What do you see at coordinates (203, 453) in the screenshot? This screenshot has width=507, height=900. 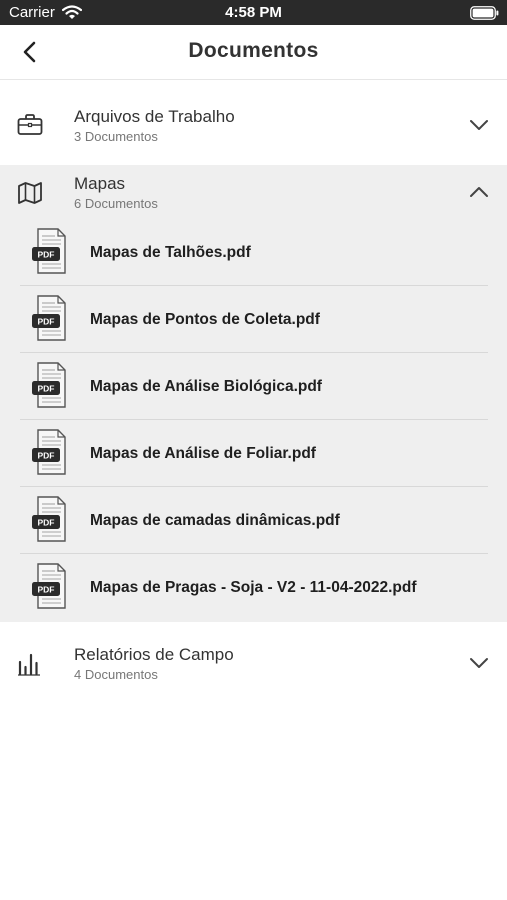 I see `file-name: Mapas de Análise de Foliar.pdf` at bounding box center [203, 453].